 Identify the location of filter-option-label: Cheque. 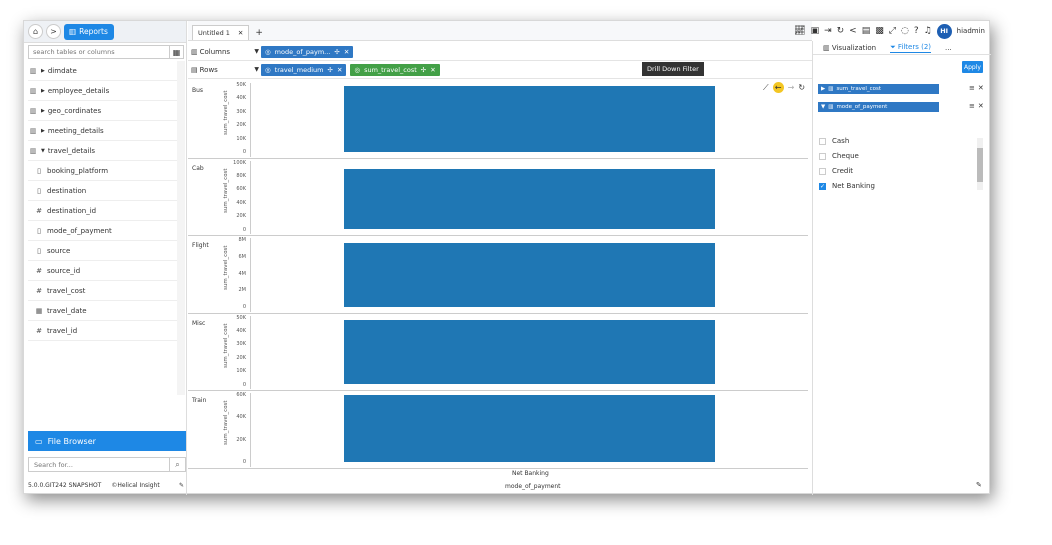
(845, 156).